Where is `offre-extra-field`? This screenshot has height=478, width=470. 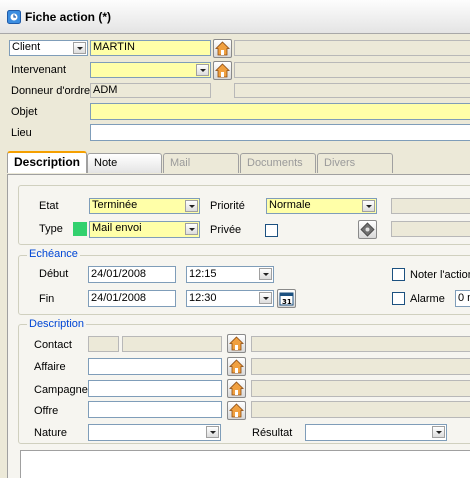 offre-extra-field is located at coordinates (360, 409).